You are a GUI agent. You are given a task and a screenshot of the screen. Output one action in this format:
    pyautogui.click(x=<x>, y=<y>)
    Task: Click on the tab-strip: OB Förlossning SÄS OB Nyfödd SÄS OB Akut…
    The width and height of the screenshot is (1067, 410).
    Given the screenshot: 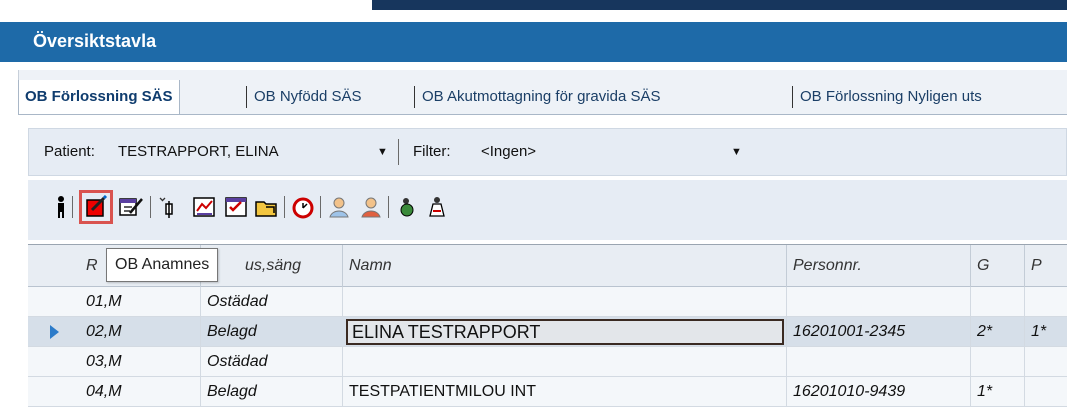 What is the action you would take?
    pyautogui.click(x=542, y=97)
    